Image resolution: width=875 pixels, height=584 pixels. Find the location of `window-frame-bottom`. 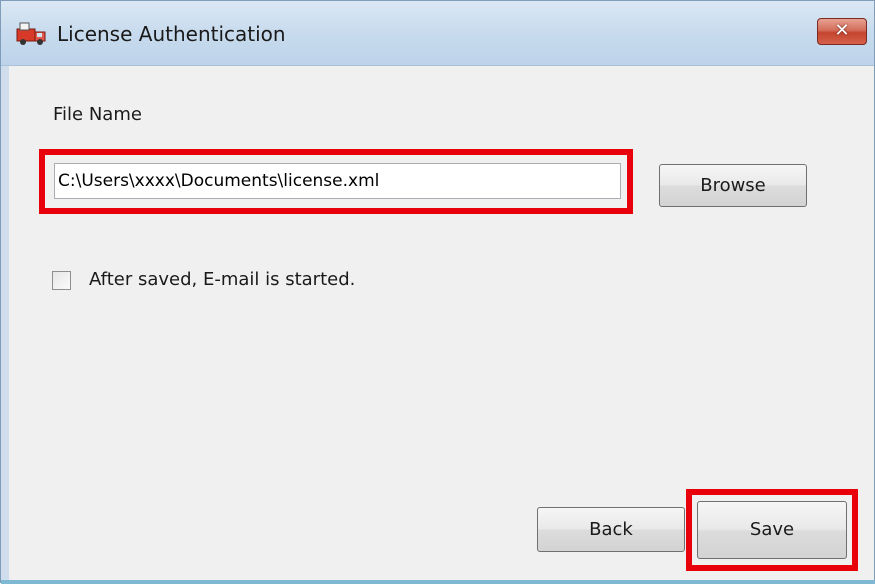

window-frame-bottom is located at coordinates (438, 582).